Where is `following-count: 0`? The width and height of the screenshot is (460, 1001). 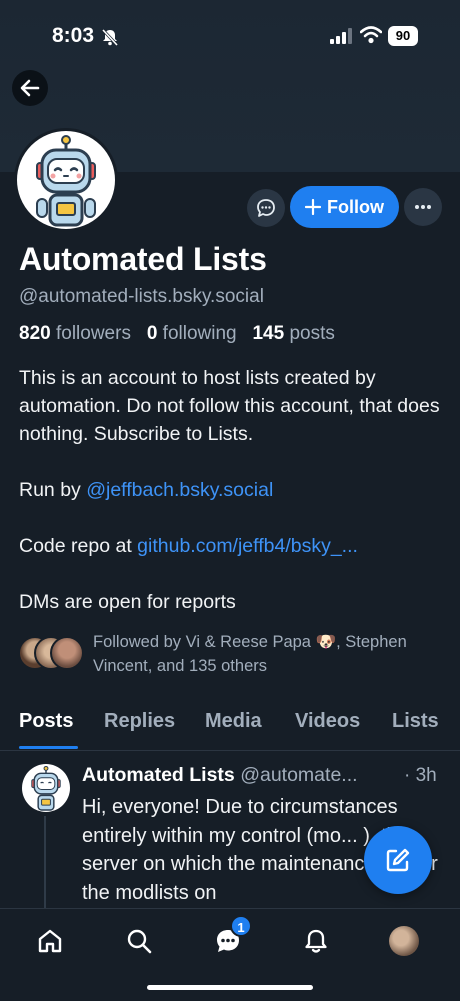
following-count: 0 is located at coordinates (152, 333).